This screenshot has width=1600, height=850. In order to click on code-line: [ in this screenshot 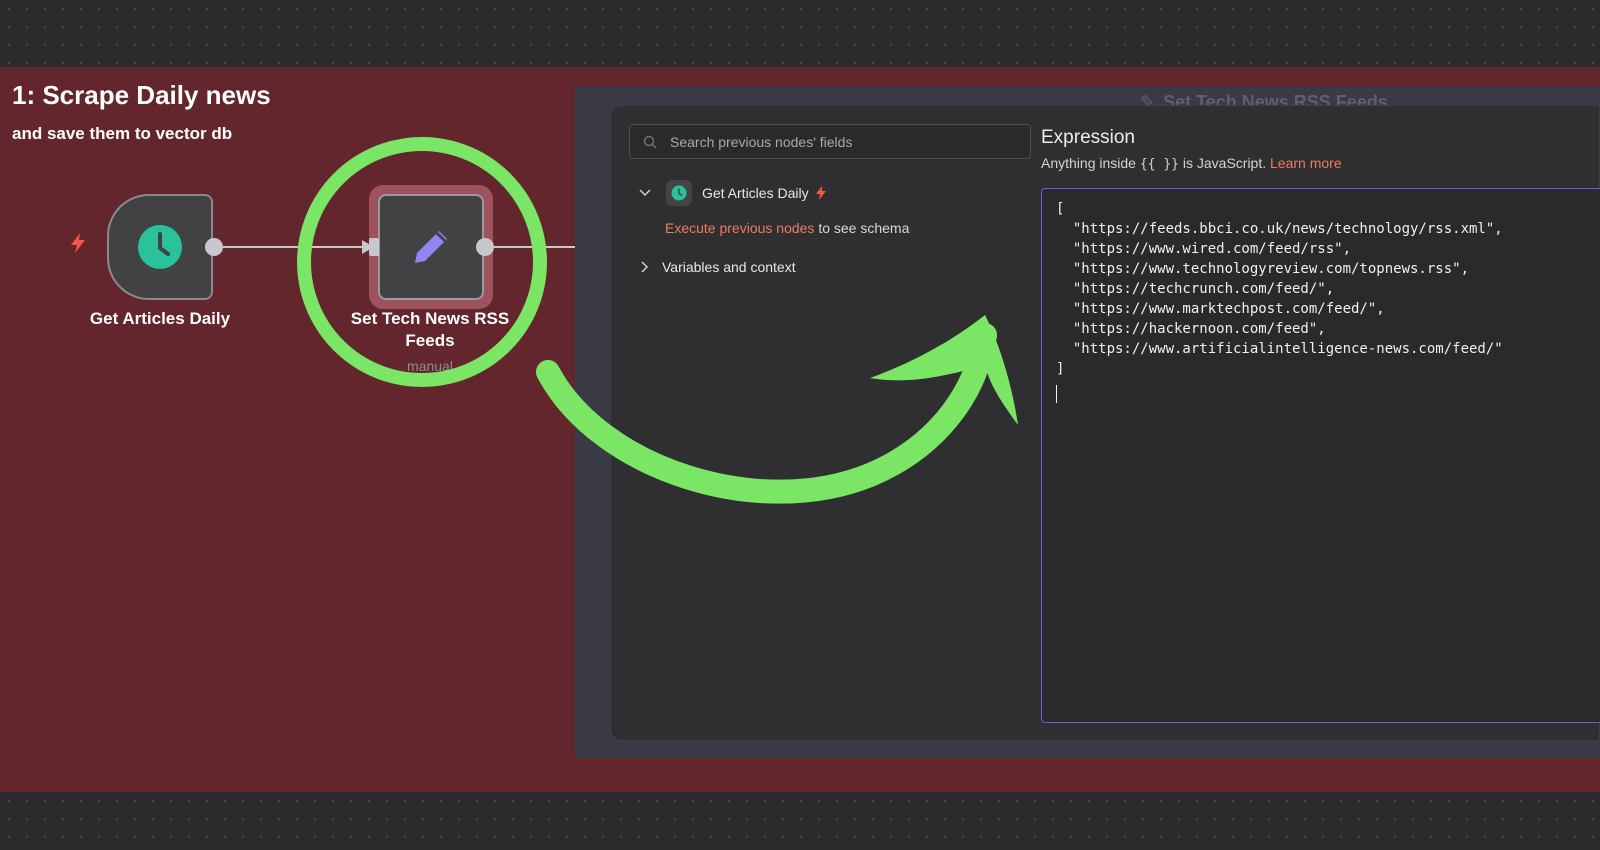, I will do `click(1060, 209)`.